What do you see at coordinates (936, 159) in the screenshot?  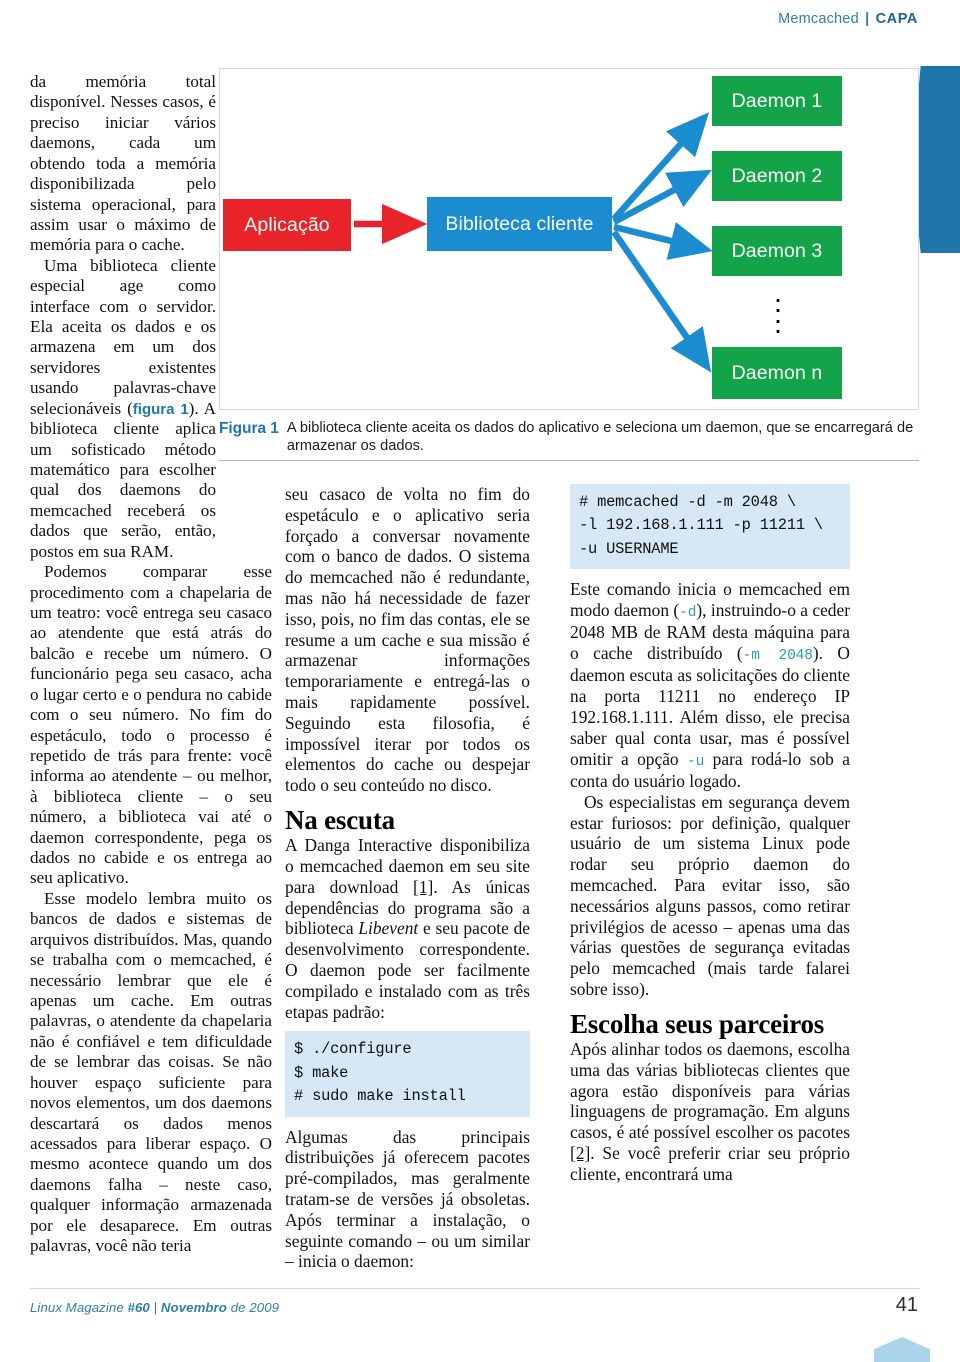 I see `page-edge-tab-icon` at bounding box center [936, 159].